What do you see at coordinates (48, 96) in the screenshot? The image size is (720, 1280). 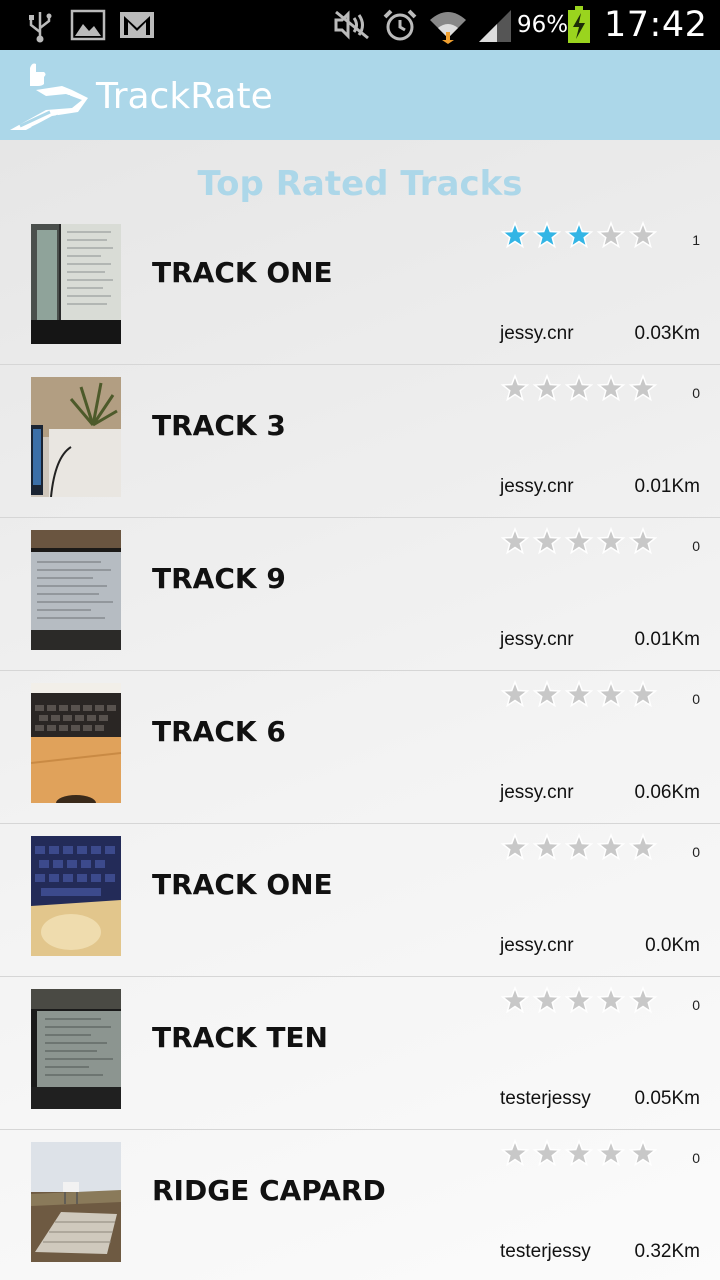 I see `trackrate-logo-icon` at bounding box center [48, 96].